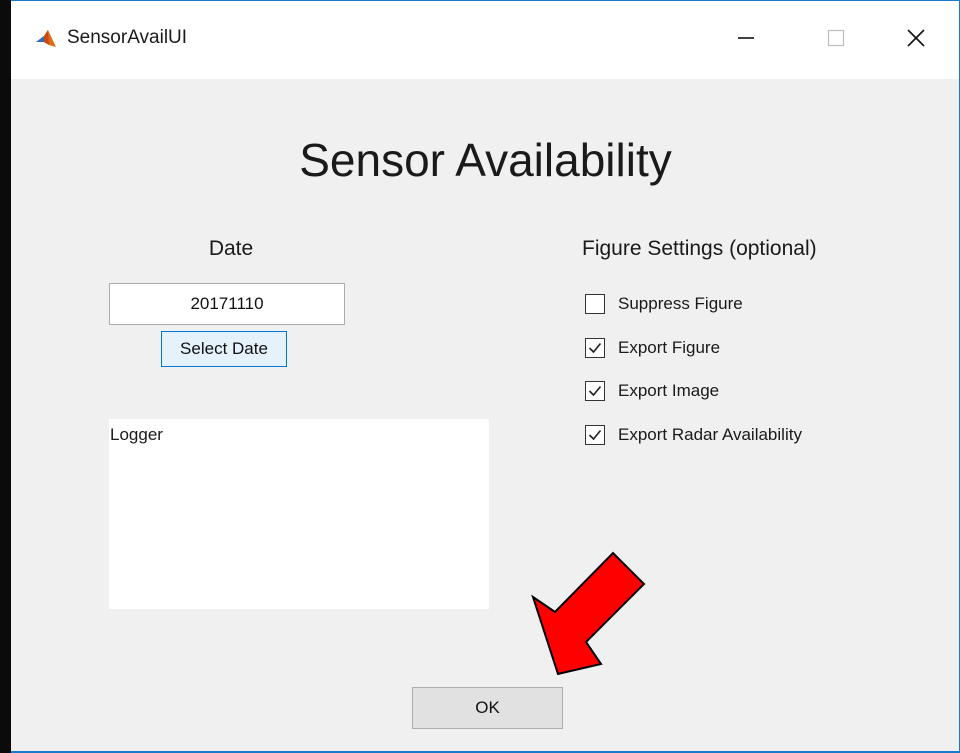 This screenshot has width=960, height=753. I want to click on logger-box: Logger, so click(299, 514).